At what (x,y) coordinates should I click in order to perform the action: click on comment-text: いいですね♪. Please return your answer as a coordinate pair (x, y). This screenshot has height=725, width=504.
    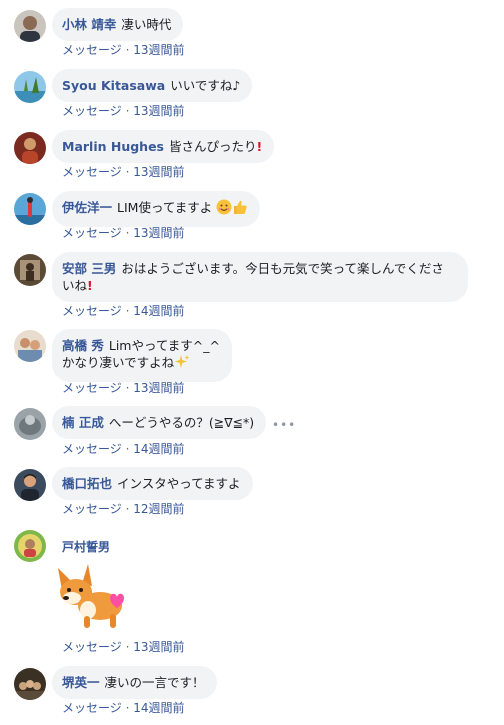
    Looking at the image, I should click on (205, 85).